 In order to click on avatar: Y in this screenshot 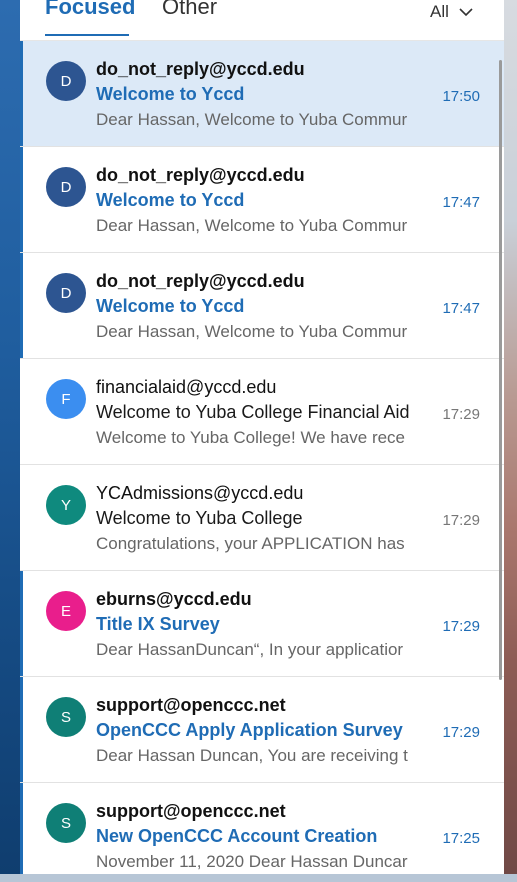, I will do `click(66, 505)`.